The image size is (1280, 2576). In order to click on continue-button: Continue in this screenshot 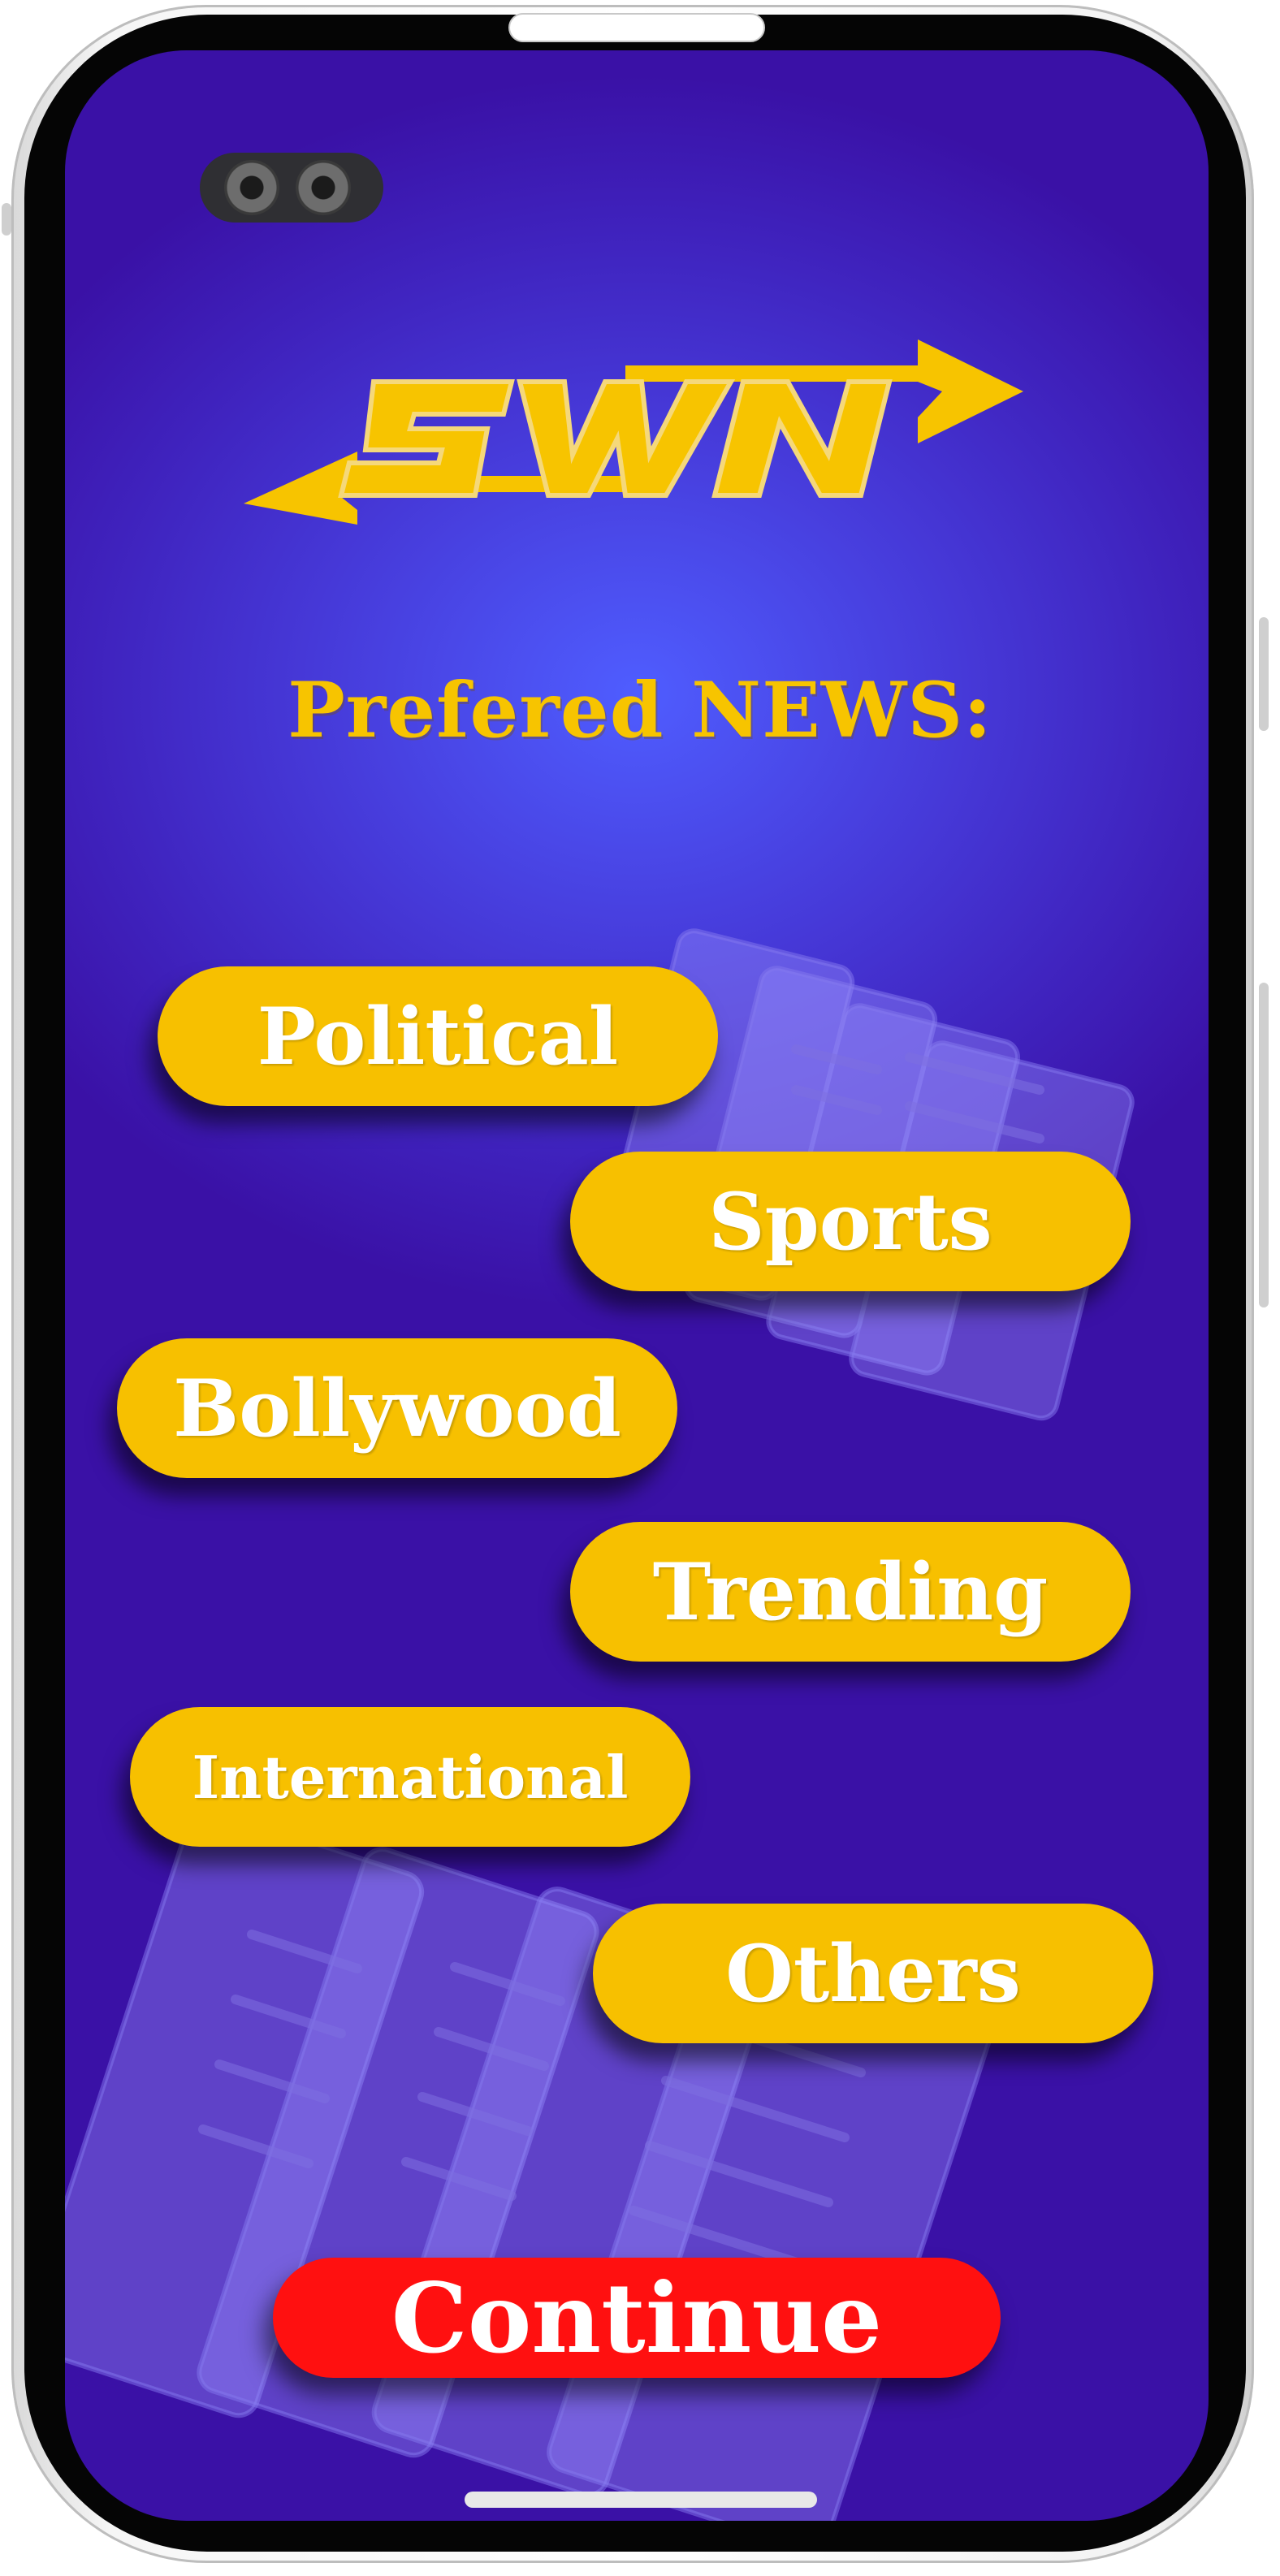, I will do `click(637, 2318)`.